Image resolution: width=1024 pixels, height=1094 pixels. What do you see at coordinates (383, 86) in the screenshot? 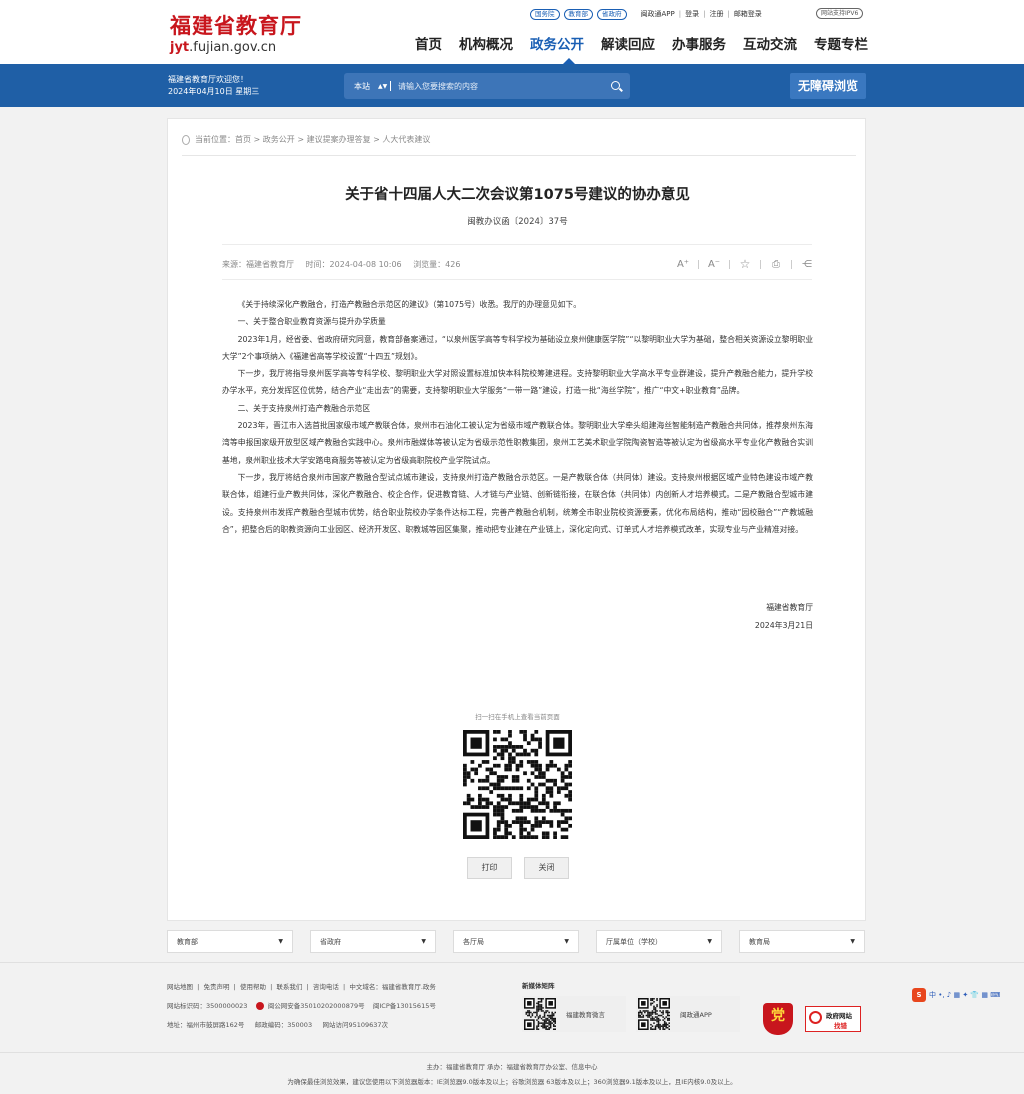
I see `chevron-updown-icon: ▲▼` at bounding box center [383, 86].